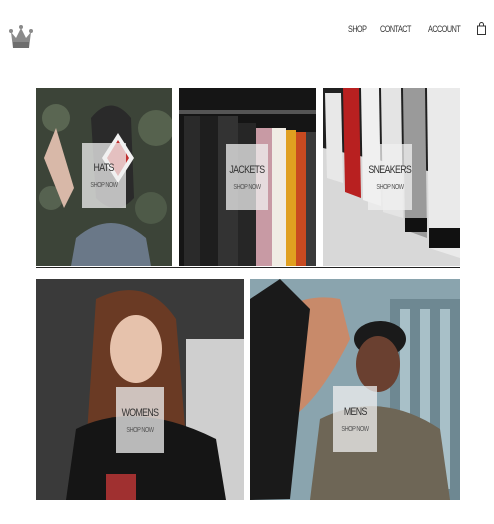  Describe the element at coordinates (395, 29) in the screenshot. I see `nav-contact-link: CONTACT` at that location.